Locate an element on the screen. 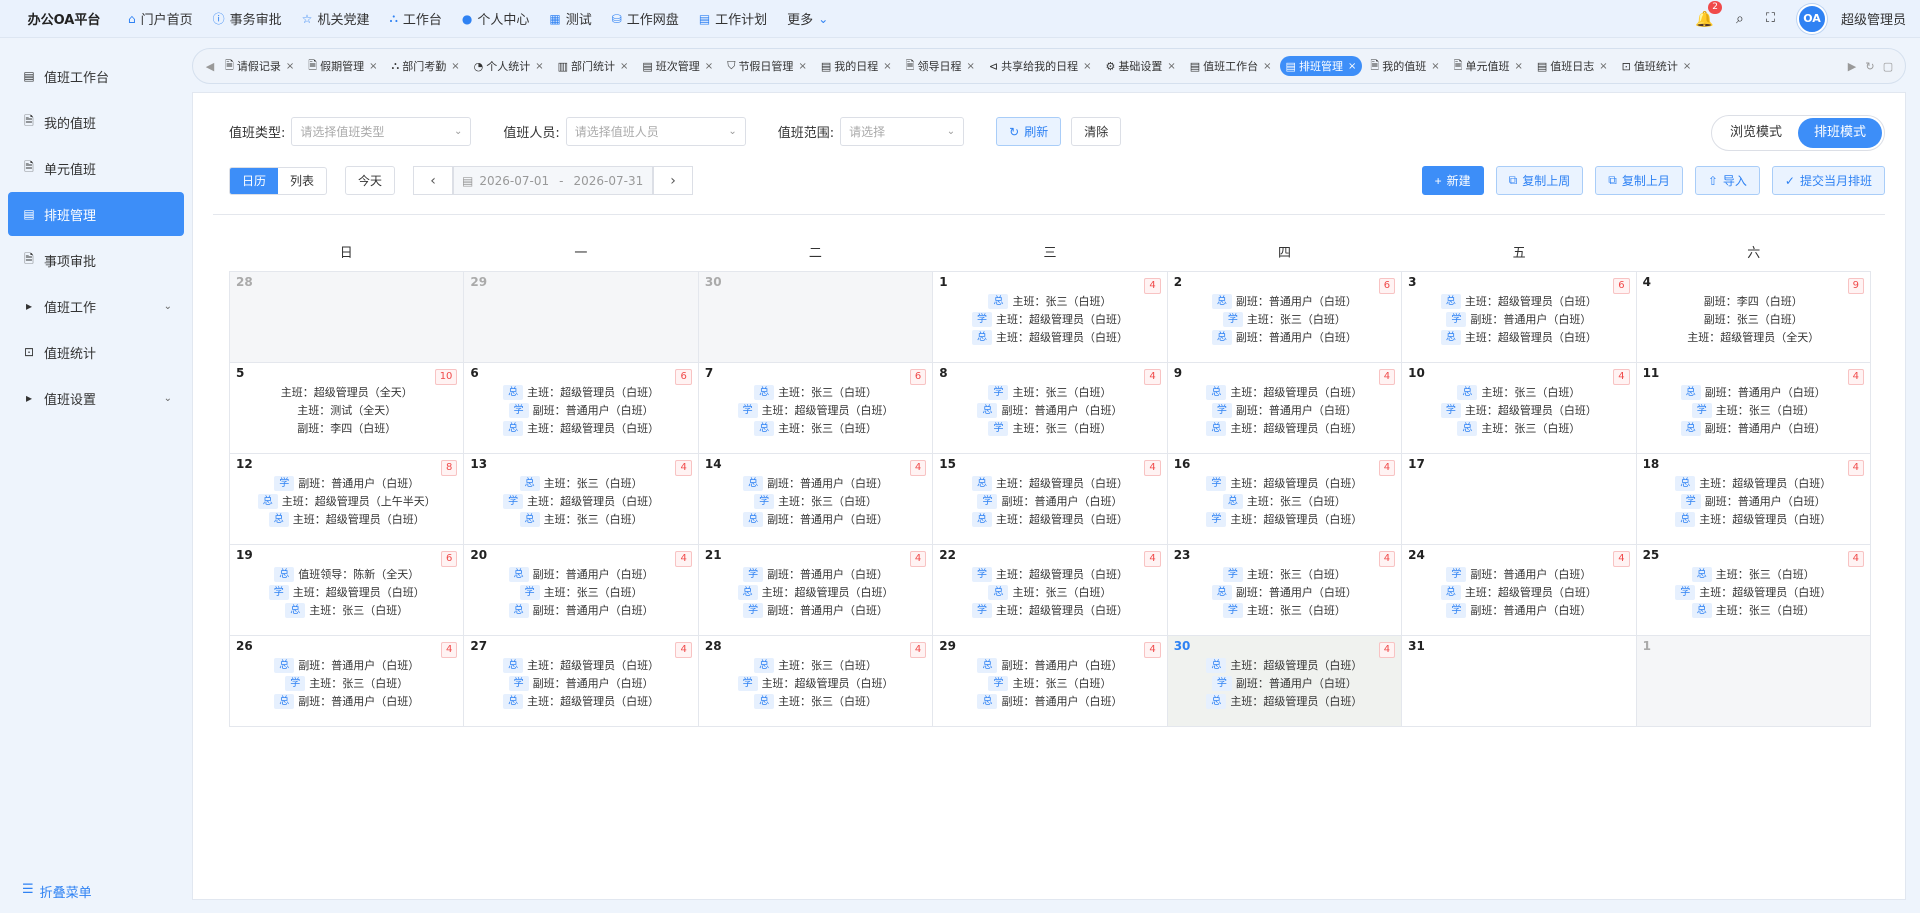 The height and width of the screenshot is (913, 1920). tab-item: 🗎 我的值班 × is located at coordinates (1404, 66).